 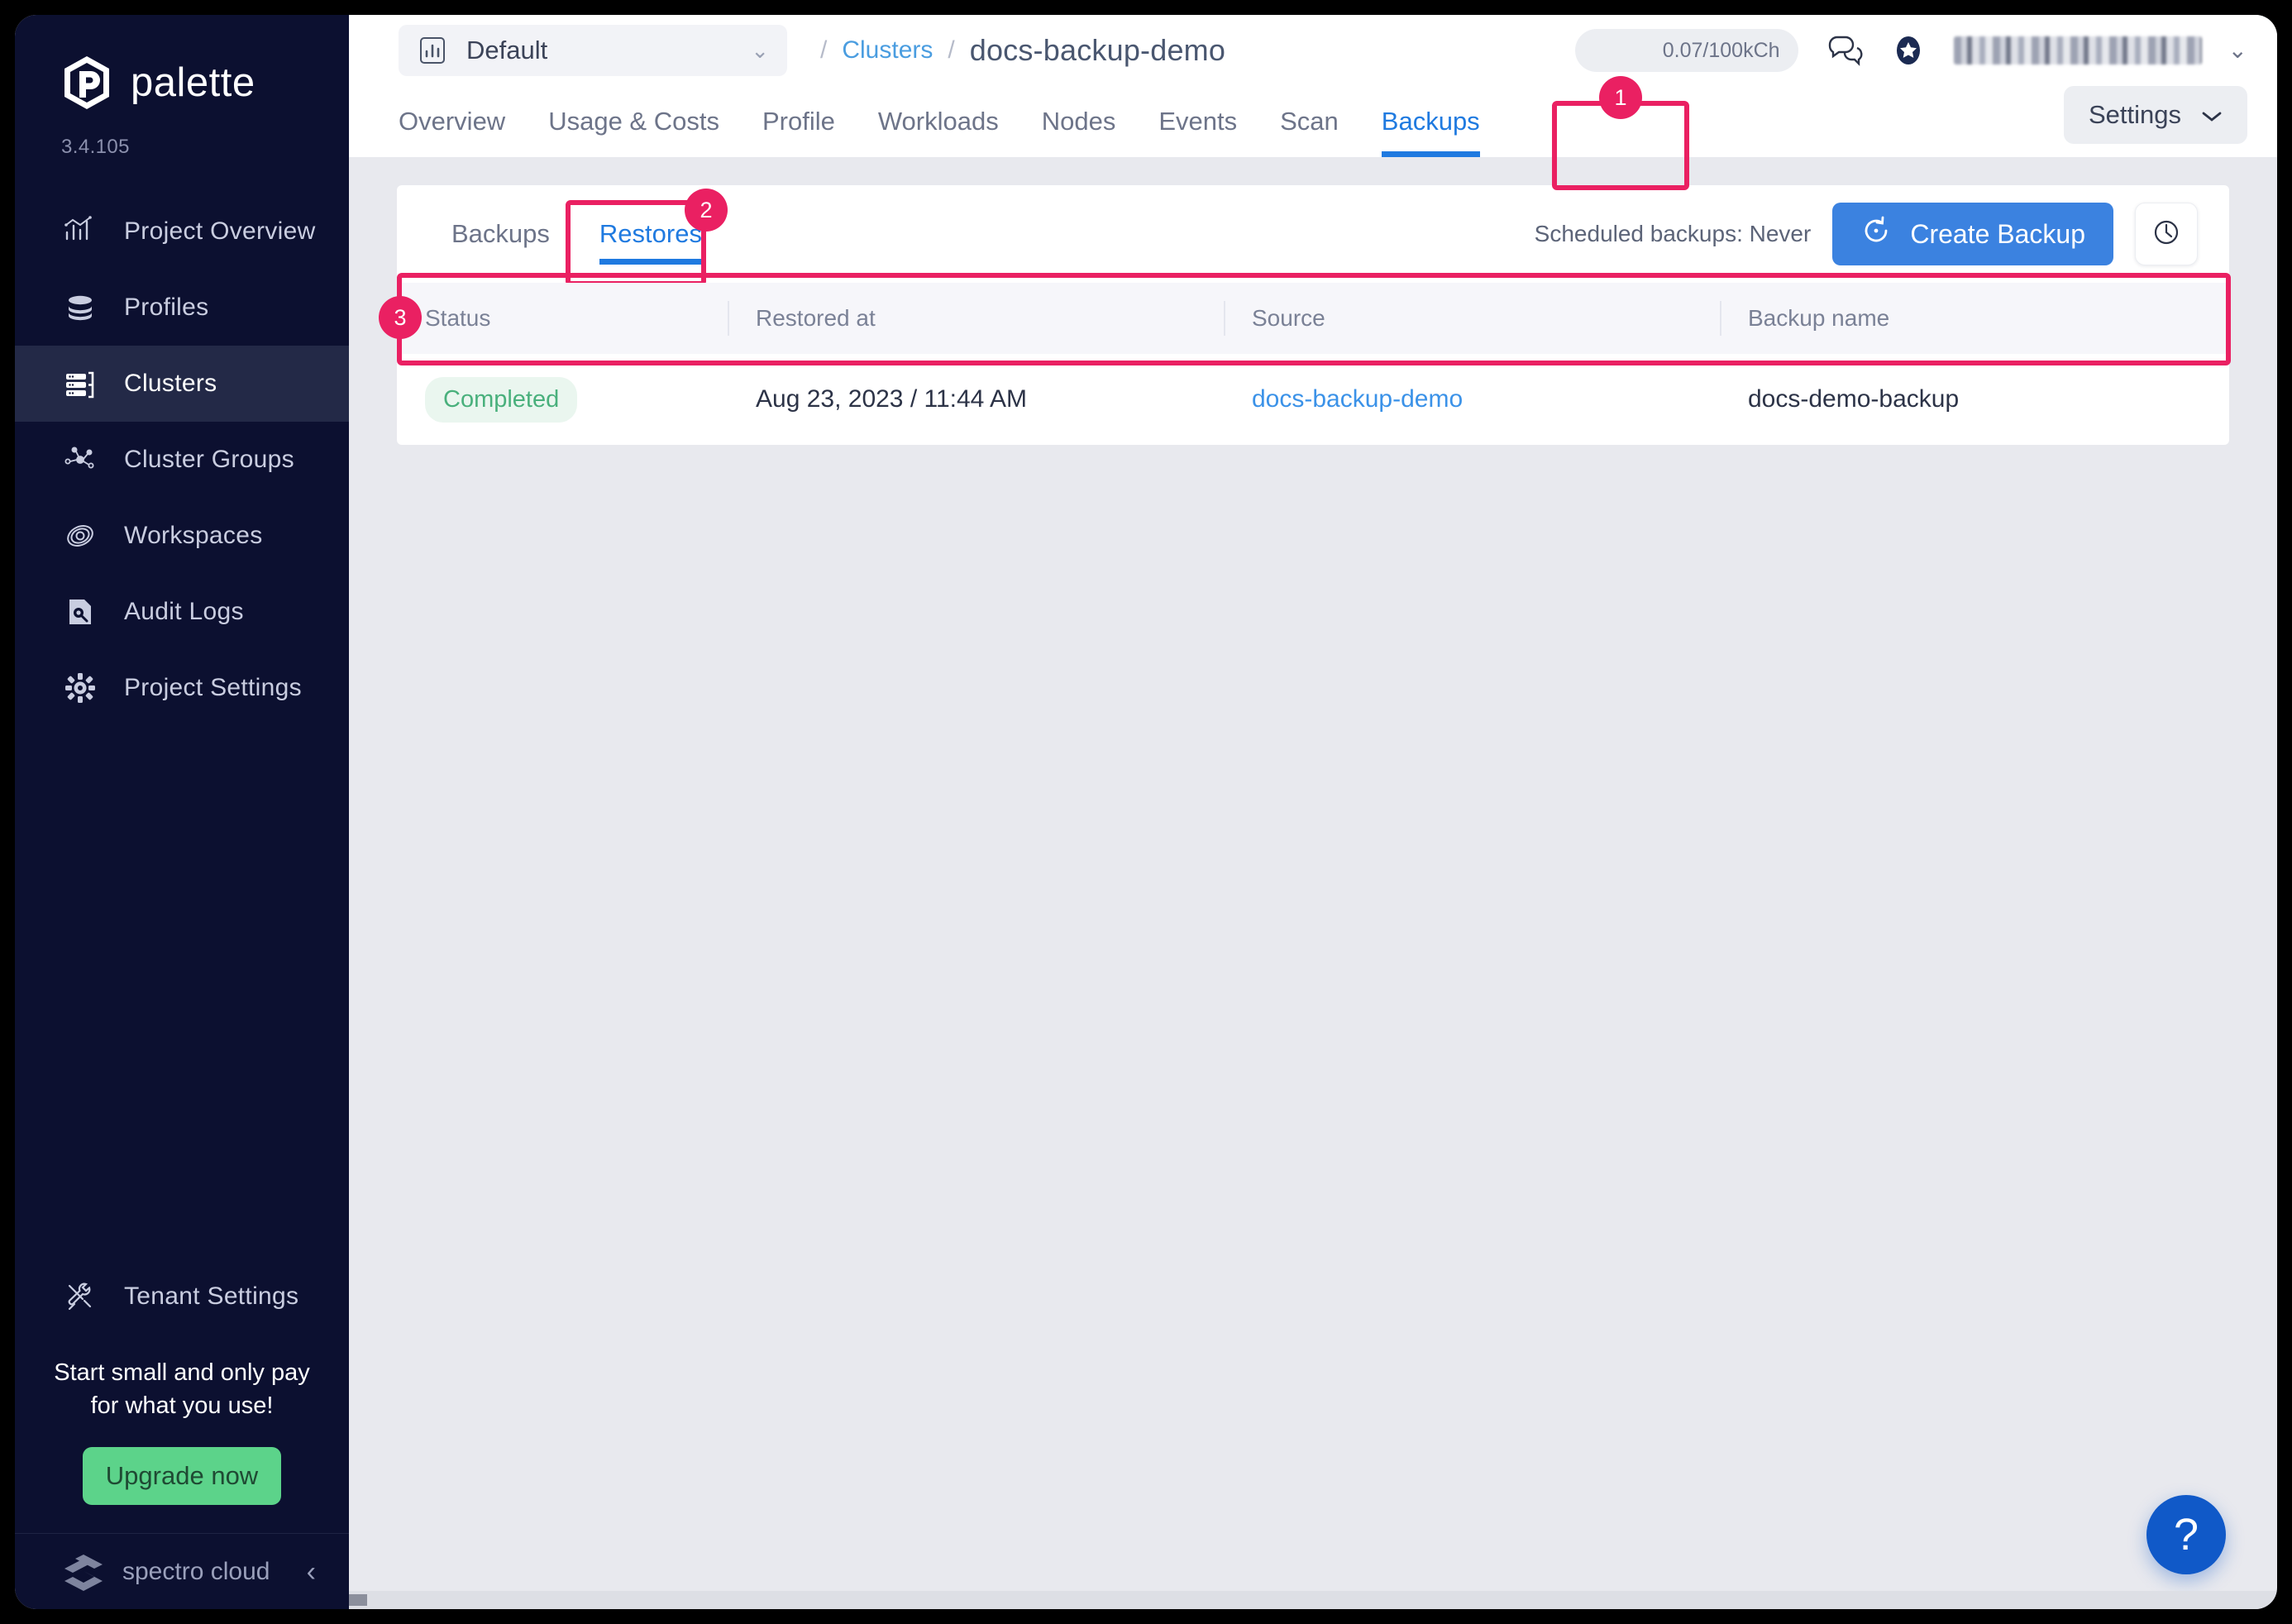 I want to click on breadcrumb-clusters-link: Clusters, so click(x=887, y=50).